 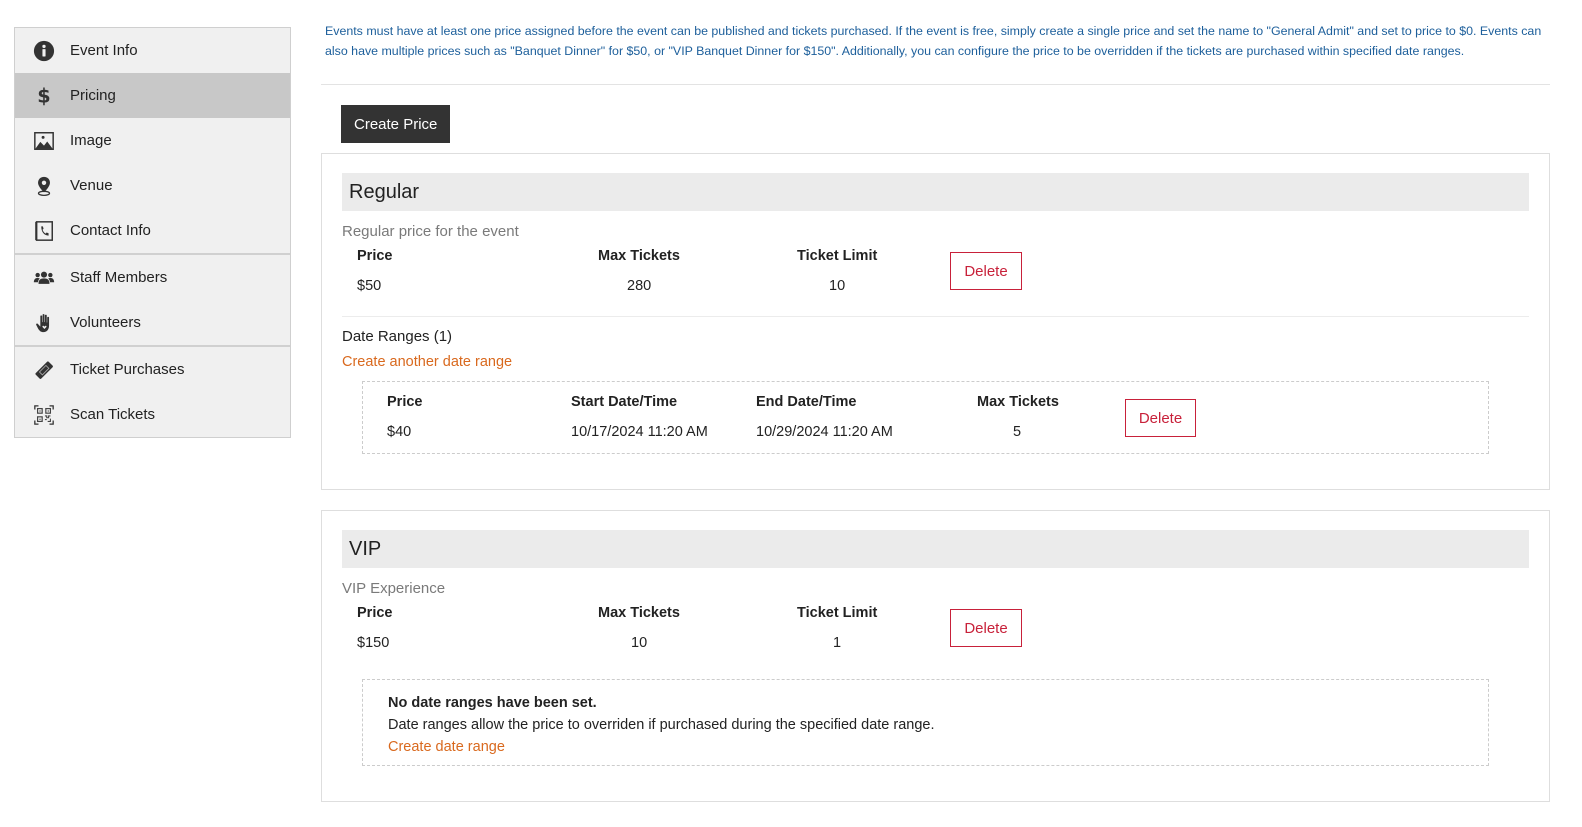 What do you see at coordinates (110, 230) in the screenshot?
I see `sidebar-item-label: Contact Info` at bounding box center [110, 230].